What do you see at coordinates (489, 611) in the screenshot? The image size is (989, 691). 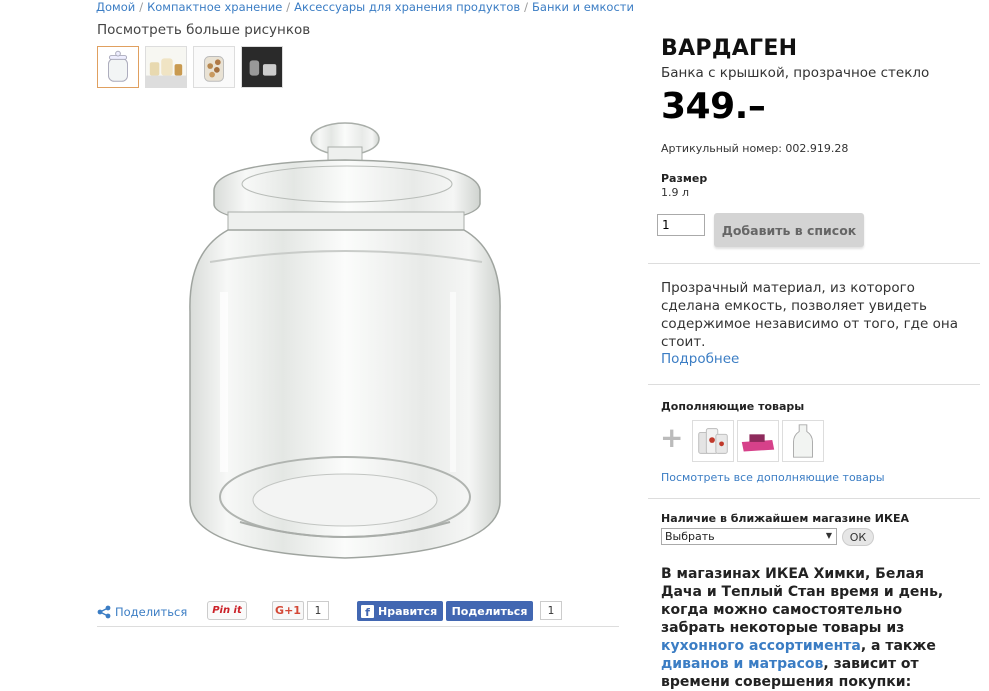 I see `facebook-share-button: Поделиться` at bounding box center [489, 611].